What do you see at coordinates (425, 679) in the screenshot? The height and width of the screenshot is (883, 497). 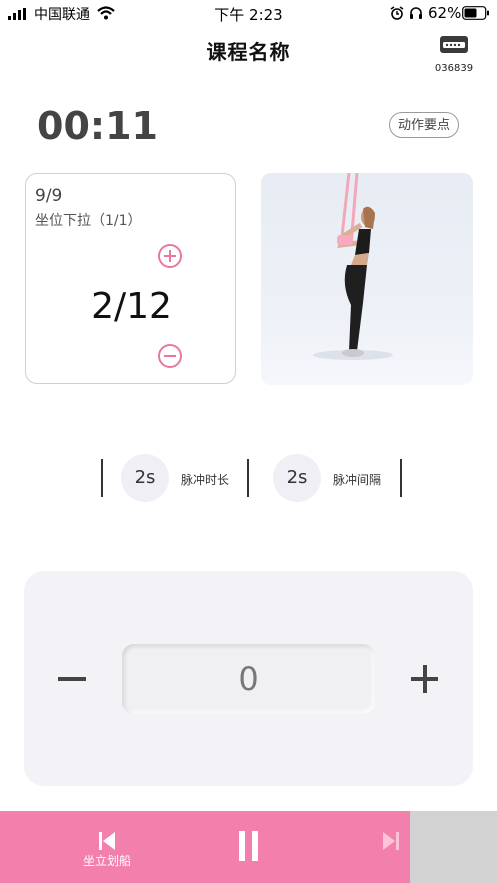 I see `plus-icon-vertical` at bounding box center [425, 679].